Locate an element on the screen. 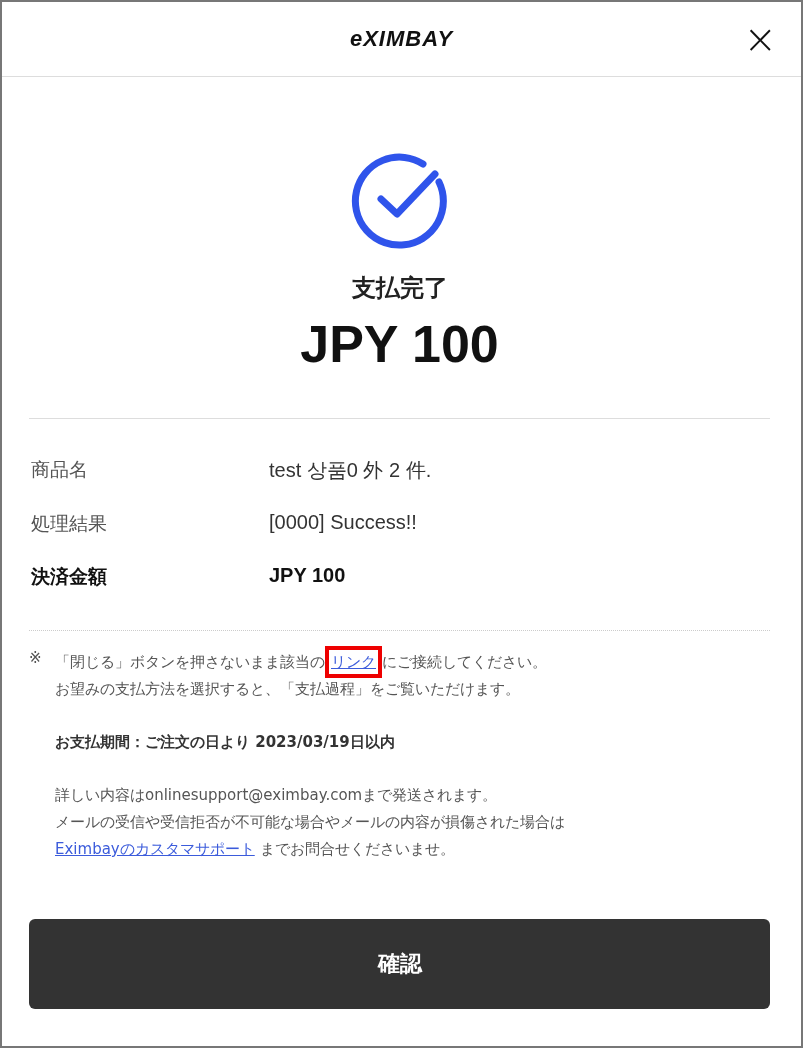 This screenshot has width=803, height=1048. contact-text: までお問合せくださいませ。 is located at coordinates (356, 849).